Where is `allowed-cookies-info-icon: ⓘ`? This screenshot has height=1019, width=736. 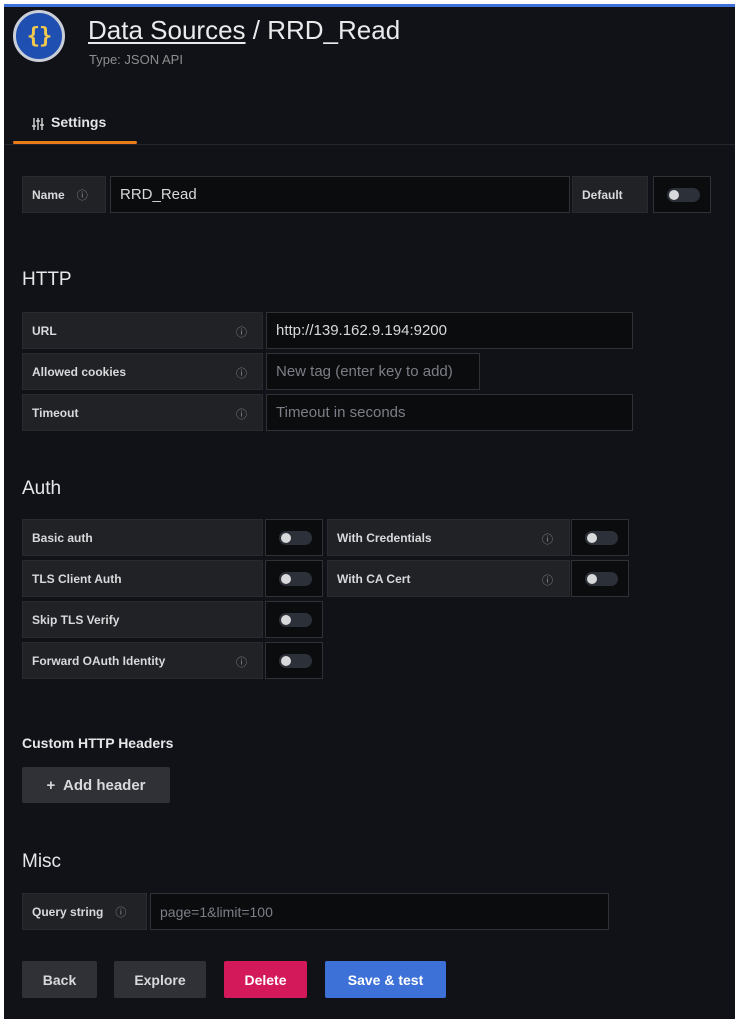 allowed-cookies-info-icon: ⓘ is located at coordinates (241, 373).